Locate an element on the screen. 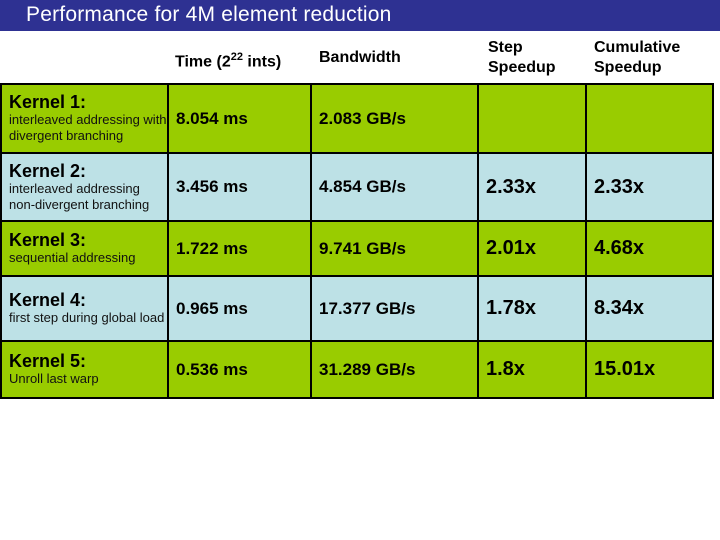 The width and height of the screenshot is (720, 540). kernel-name: Kernel 4: is located at coordinates (48, 300).